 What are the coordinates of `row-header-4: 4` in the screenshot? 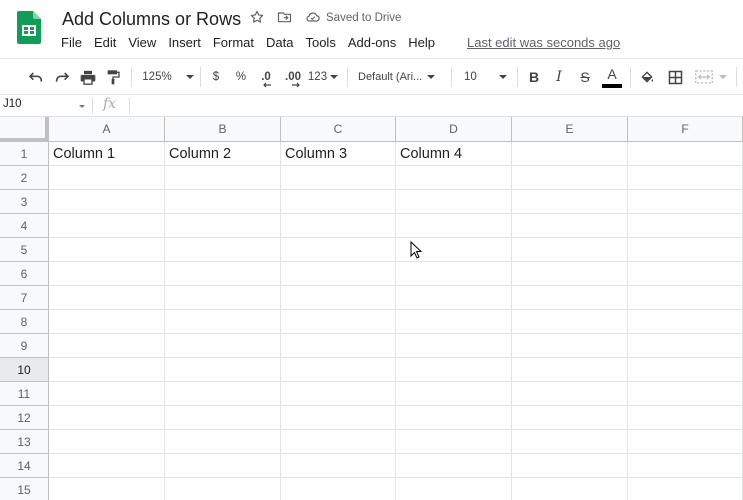 It's located at (24, 226).